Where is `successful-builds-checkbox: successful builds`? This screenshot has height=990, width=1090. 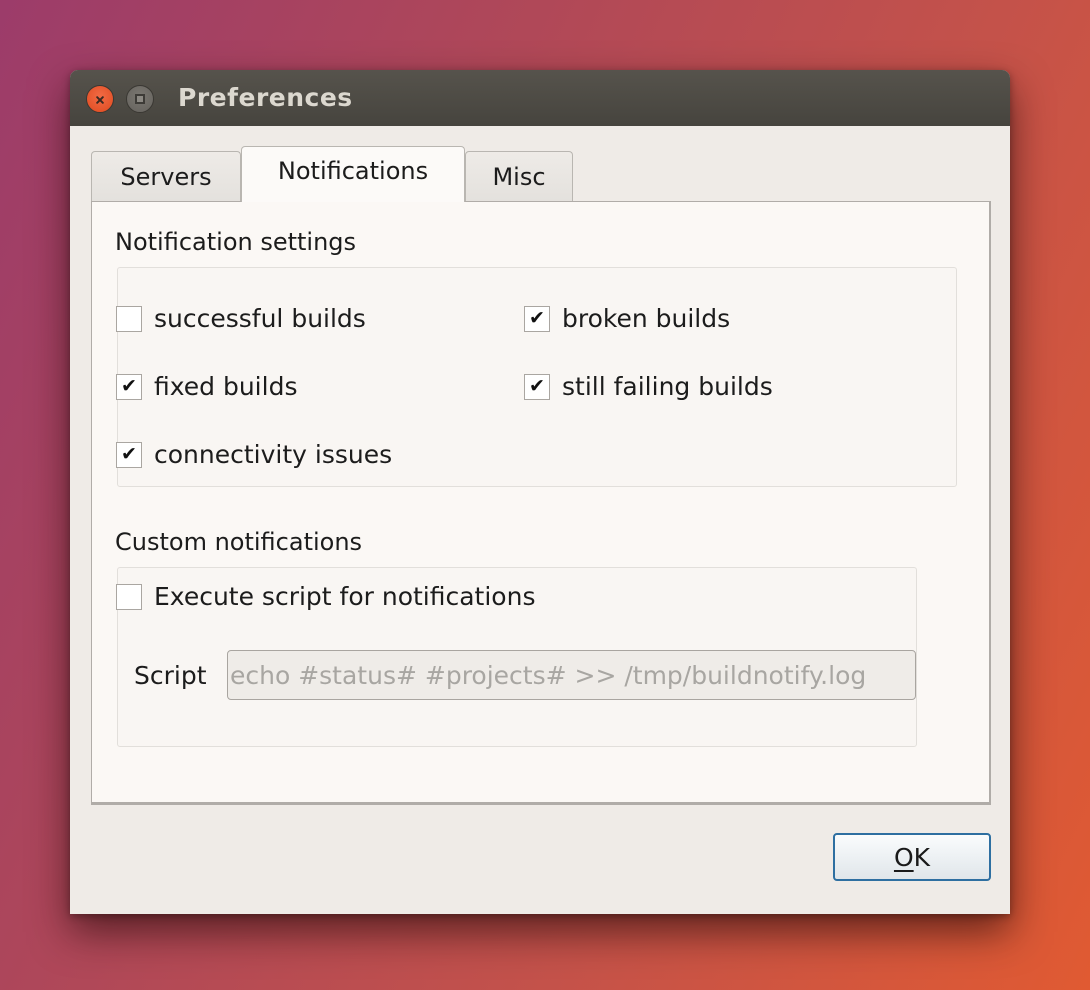
successful-builds-checkbox: successful builds is located at coordinates (241, 318).